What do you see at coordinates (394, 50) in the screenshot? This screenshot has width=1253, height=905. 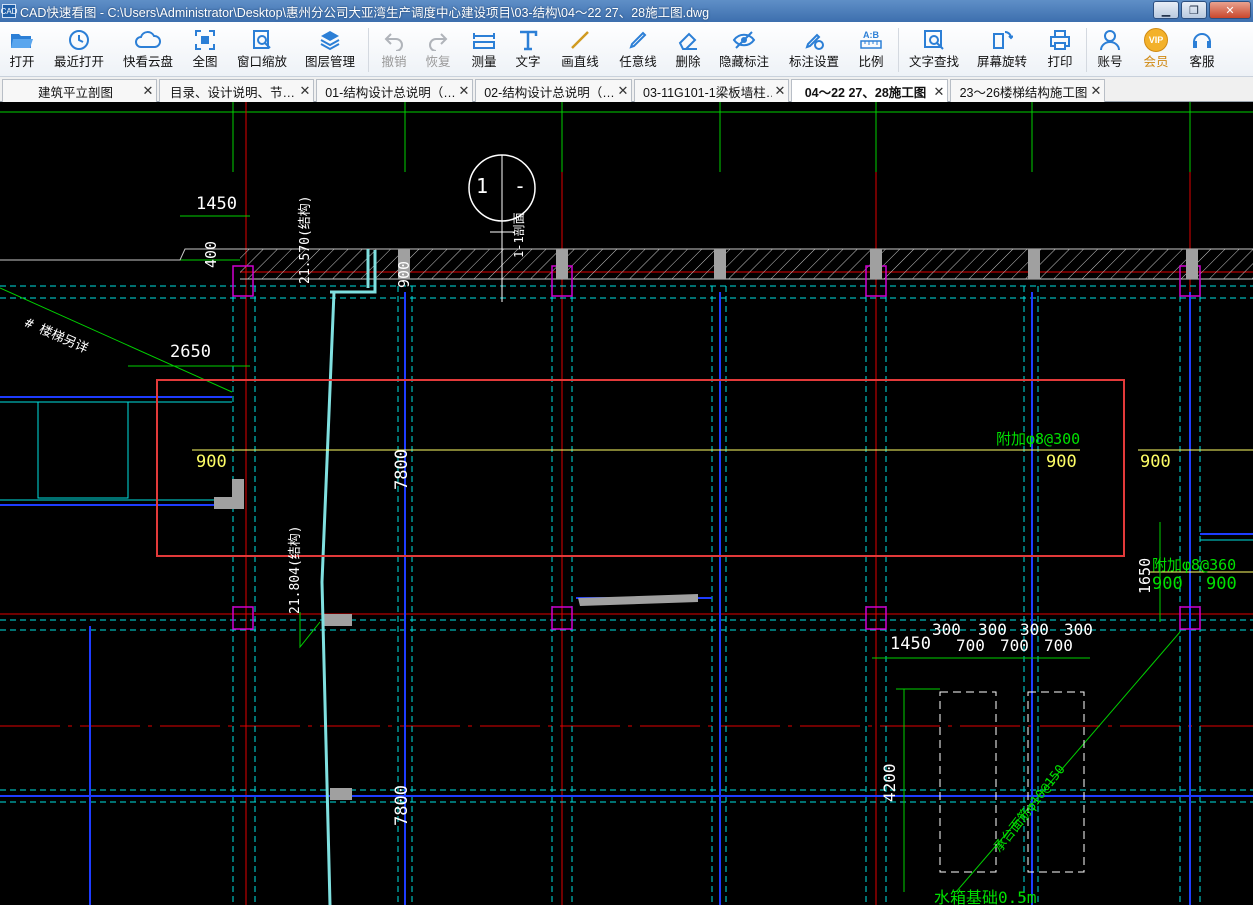 I see `undo-button: 撤销` at bounding box center [394, 50].